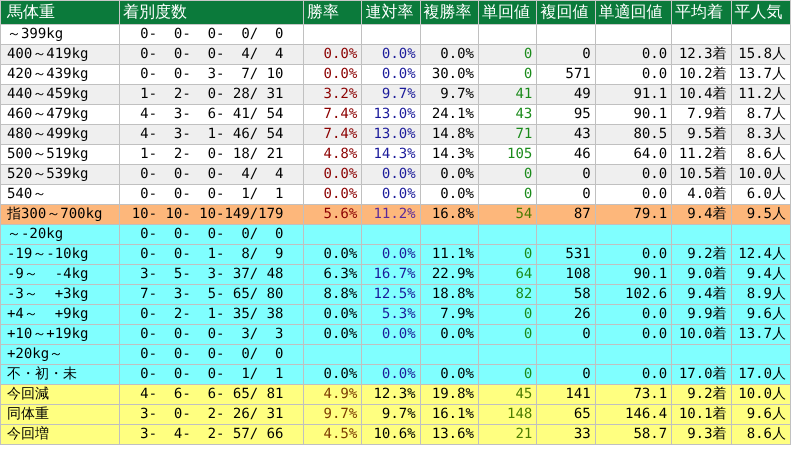  What do you see at coordinates (391, 12) in the screenshot?
I see `column-header: 連対率` at bounding box center [391, 12].